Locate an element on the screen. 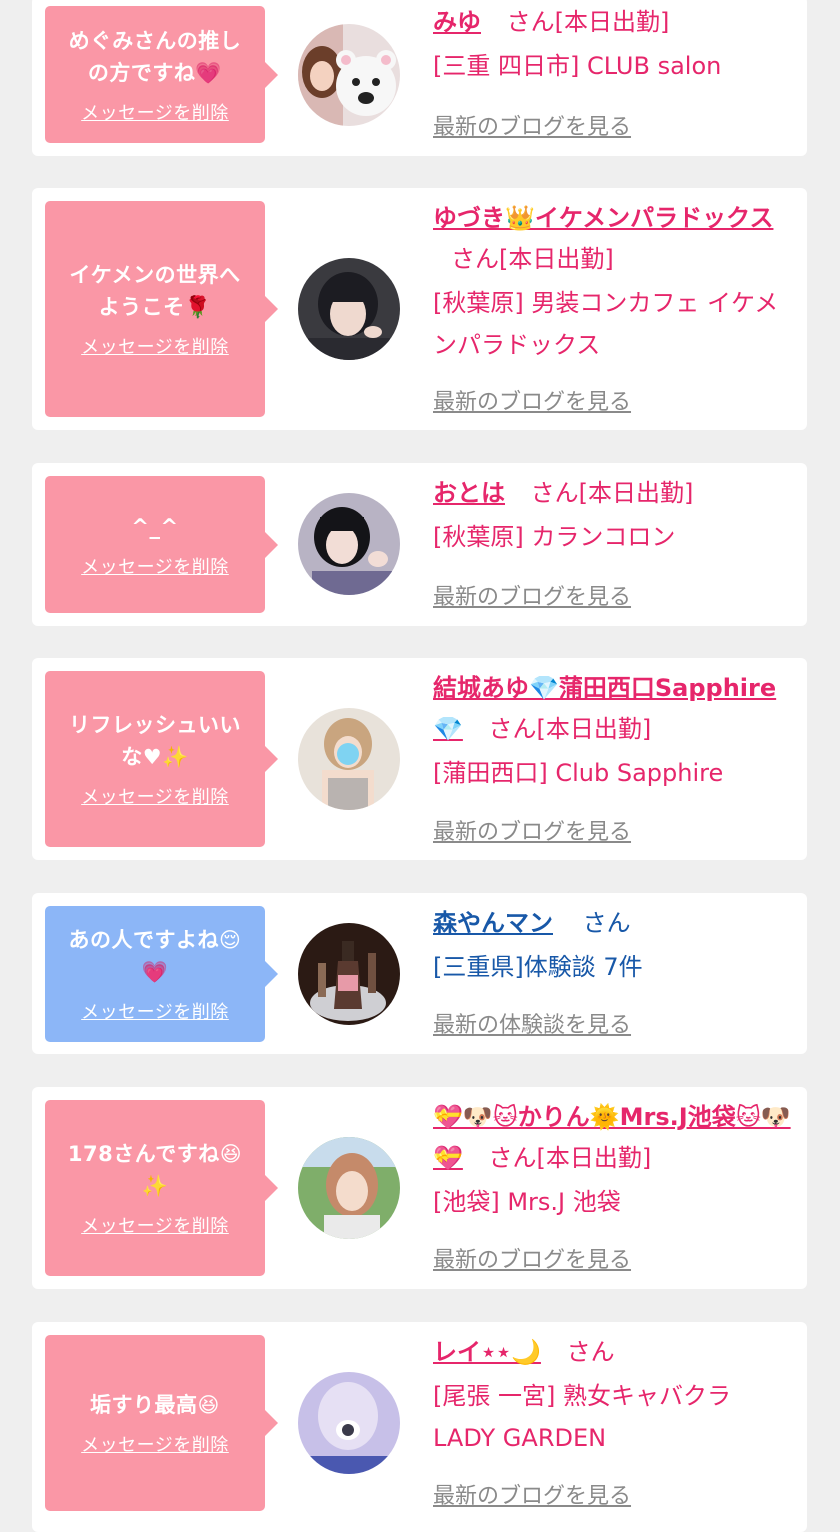 The width and height of the screenshot is (840, 1532). review-count-text: [三重県]体験談 7件 is located at coordinates (538, 967).